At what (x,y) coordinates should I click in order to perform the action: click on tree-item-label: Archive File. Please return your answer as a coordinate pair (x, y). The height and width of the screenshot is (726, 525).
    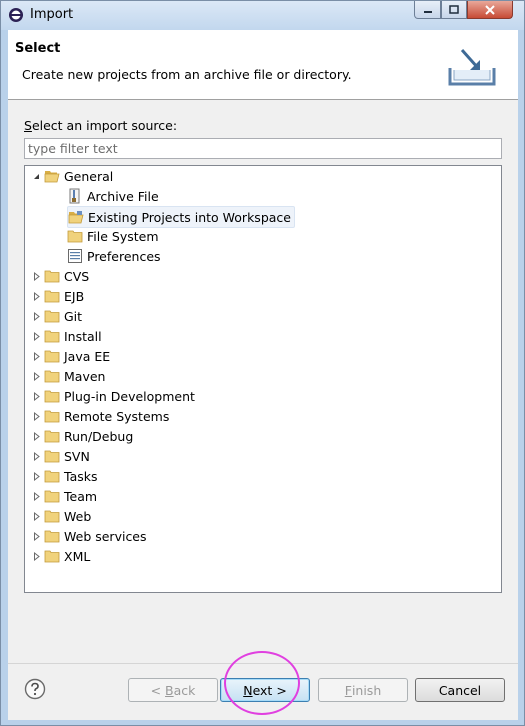
    Looking at the image, I should click on (123, 196).